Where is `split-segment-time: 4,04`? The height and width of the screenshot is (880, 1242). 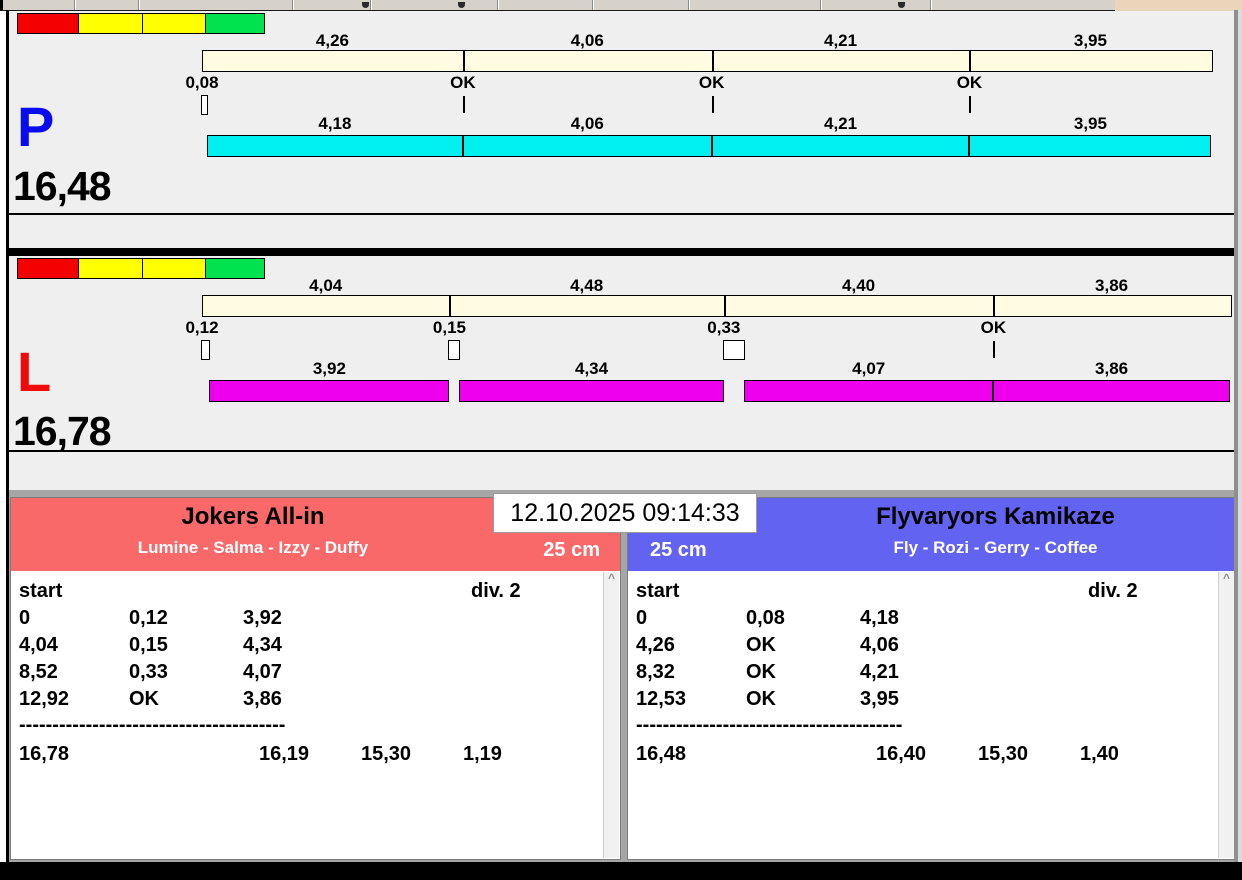 split-segment-time: 4,04 is located at coordinates (326, 285).